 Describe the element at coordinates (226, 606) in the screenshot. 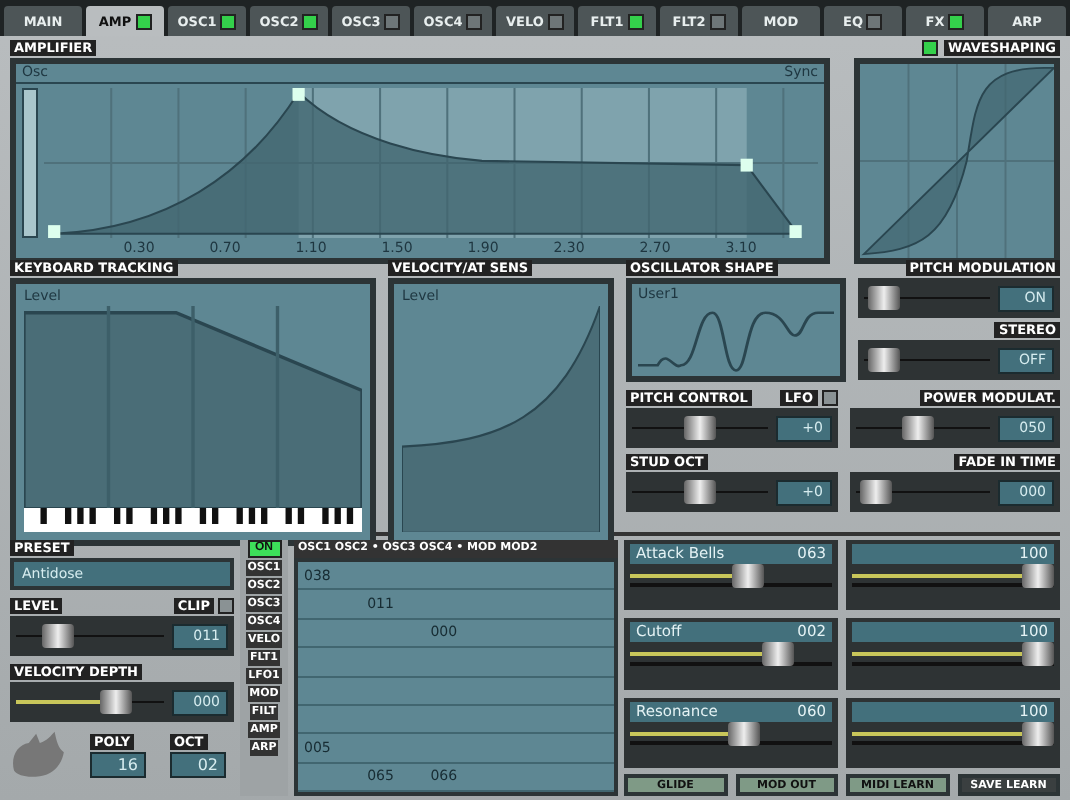

I see `clip-checkbox` at that location.